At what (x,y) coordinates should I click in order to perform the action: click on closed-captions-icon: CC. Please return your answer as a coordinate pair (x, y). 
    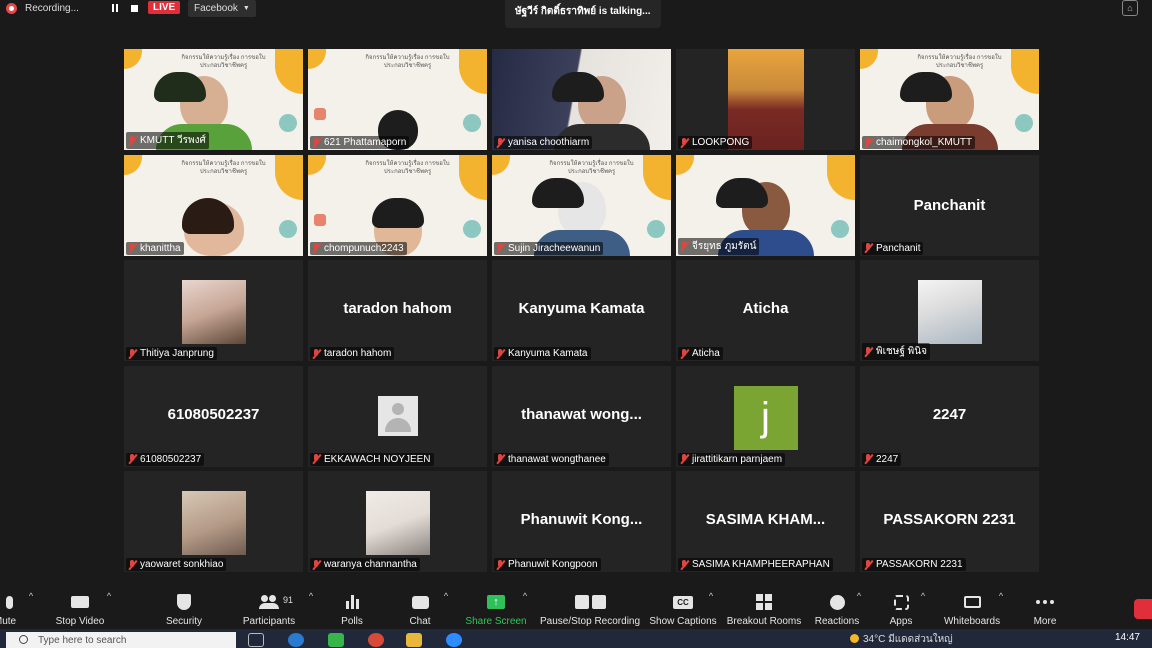
    Looking at the image, I should click on (683, 602).